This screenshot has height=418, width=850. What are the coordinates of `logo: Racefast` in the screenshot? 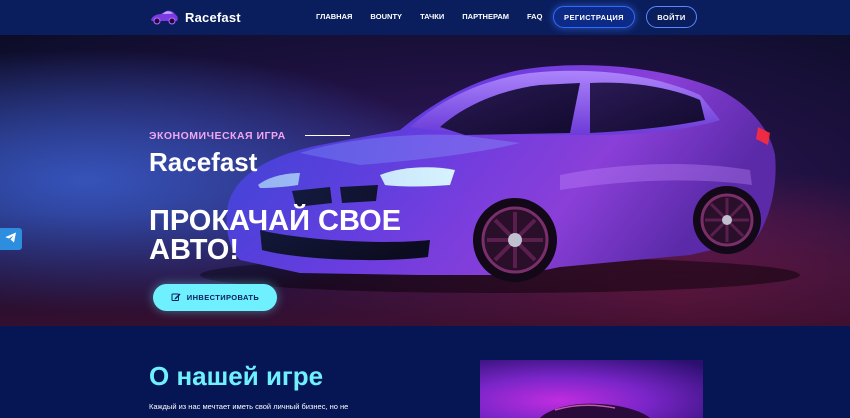 It's located at (195, 17).